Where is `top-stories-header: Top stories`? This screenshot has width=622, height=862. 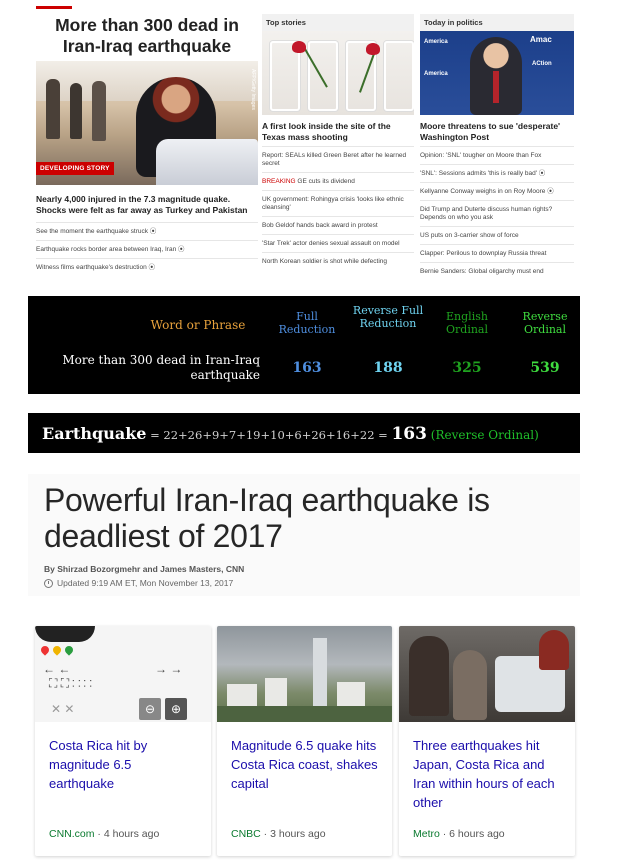 top-stories-header: Top stories is located at coordinates (338, 22).